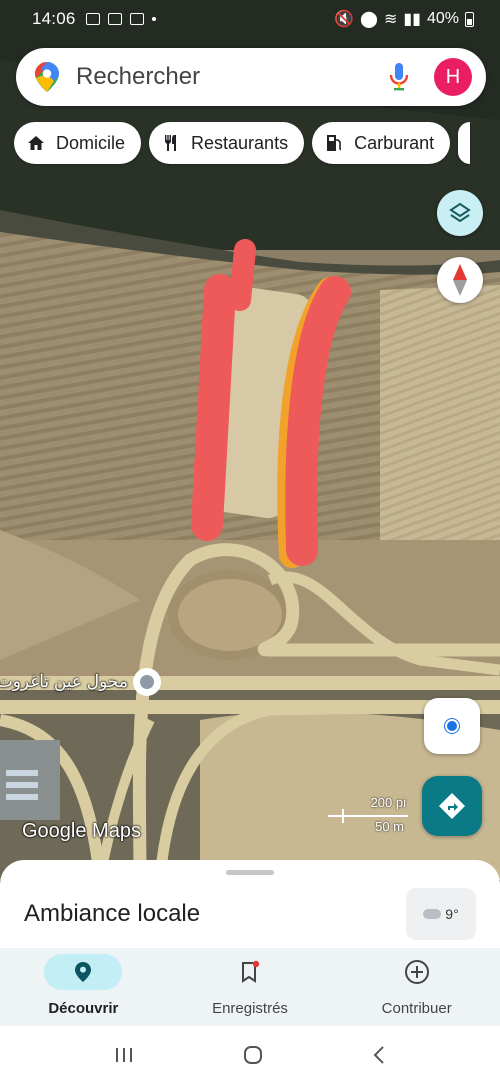 This screenshot has height=1084, width=500. Describe the element at coordinates (92, 19) in the screenshot. I see `gallery-icon` at that location.